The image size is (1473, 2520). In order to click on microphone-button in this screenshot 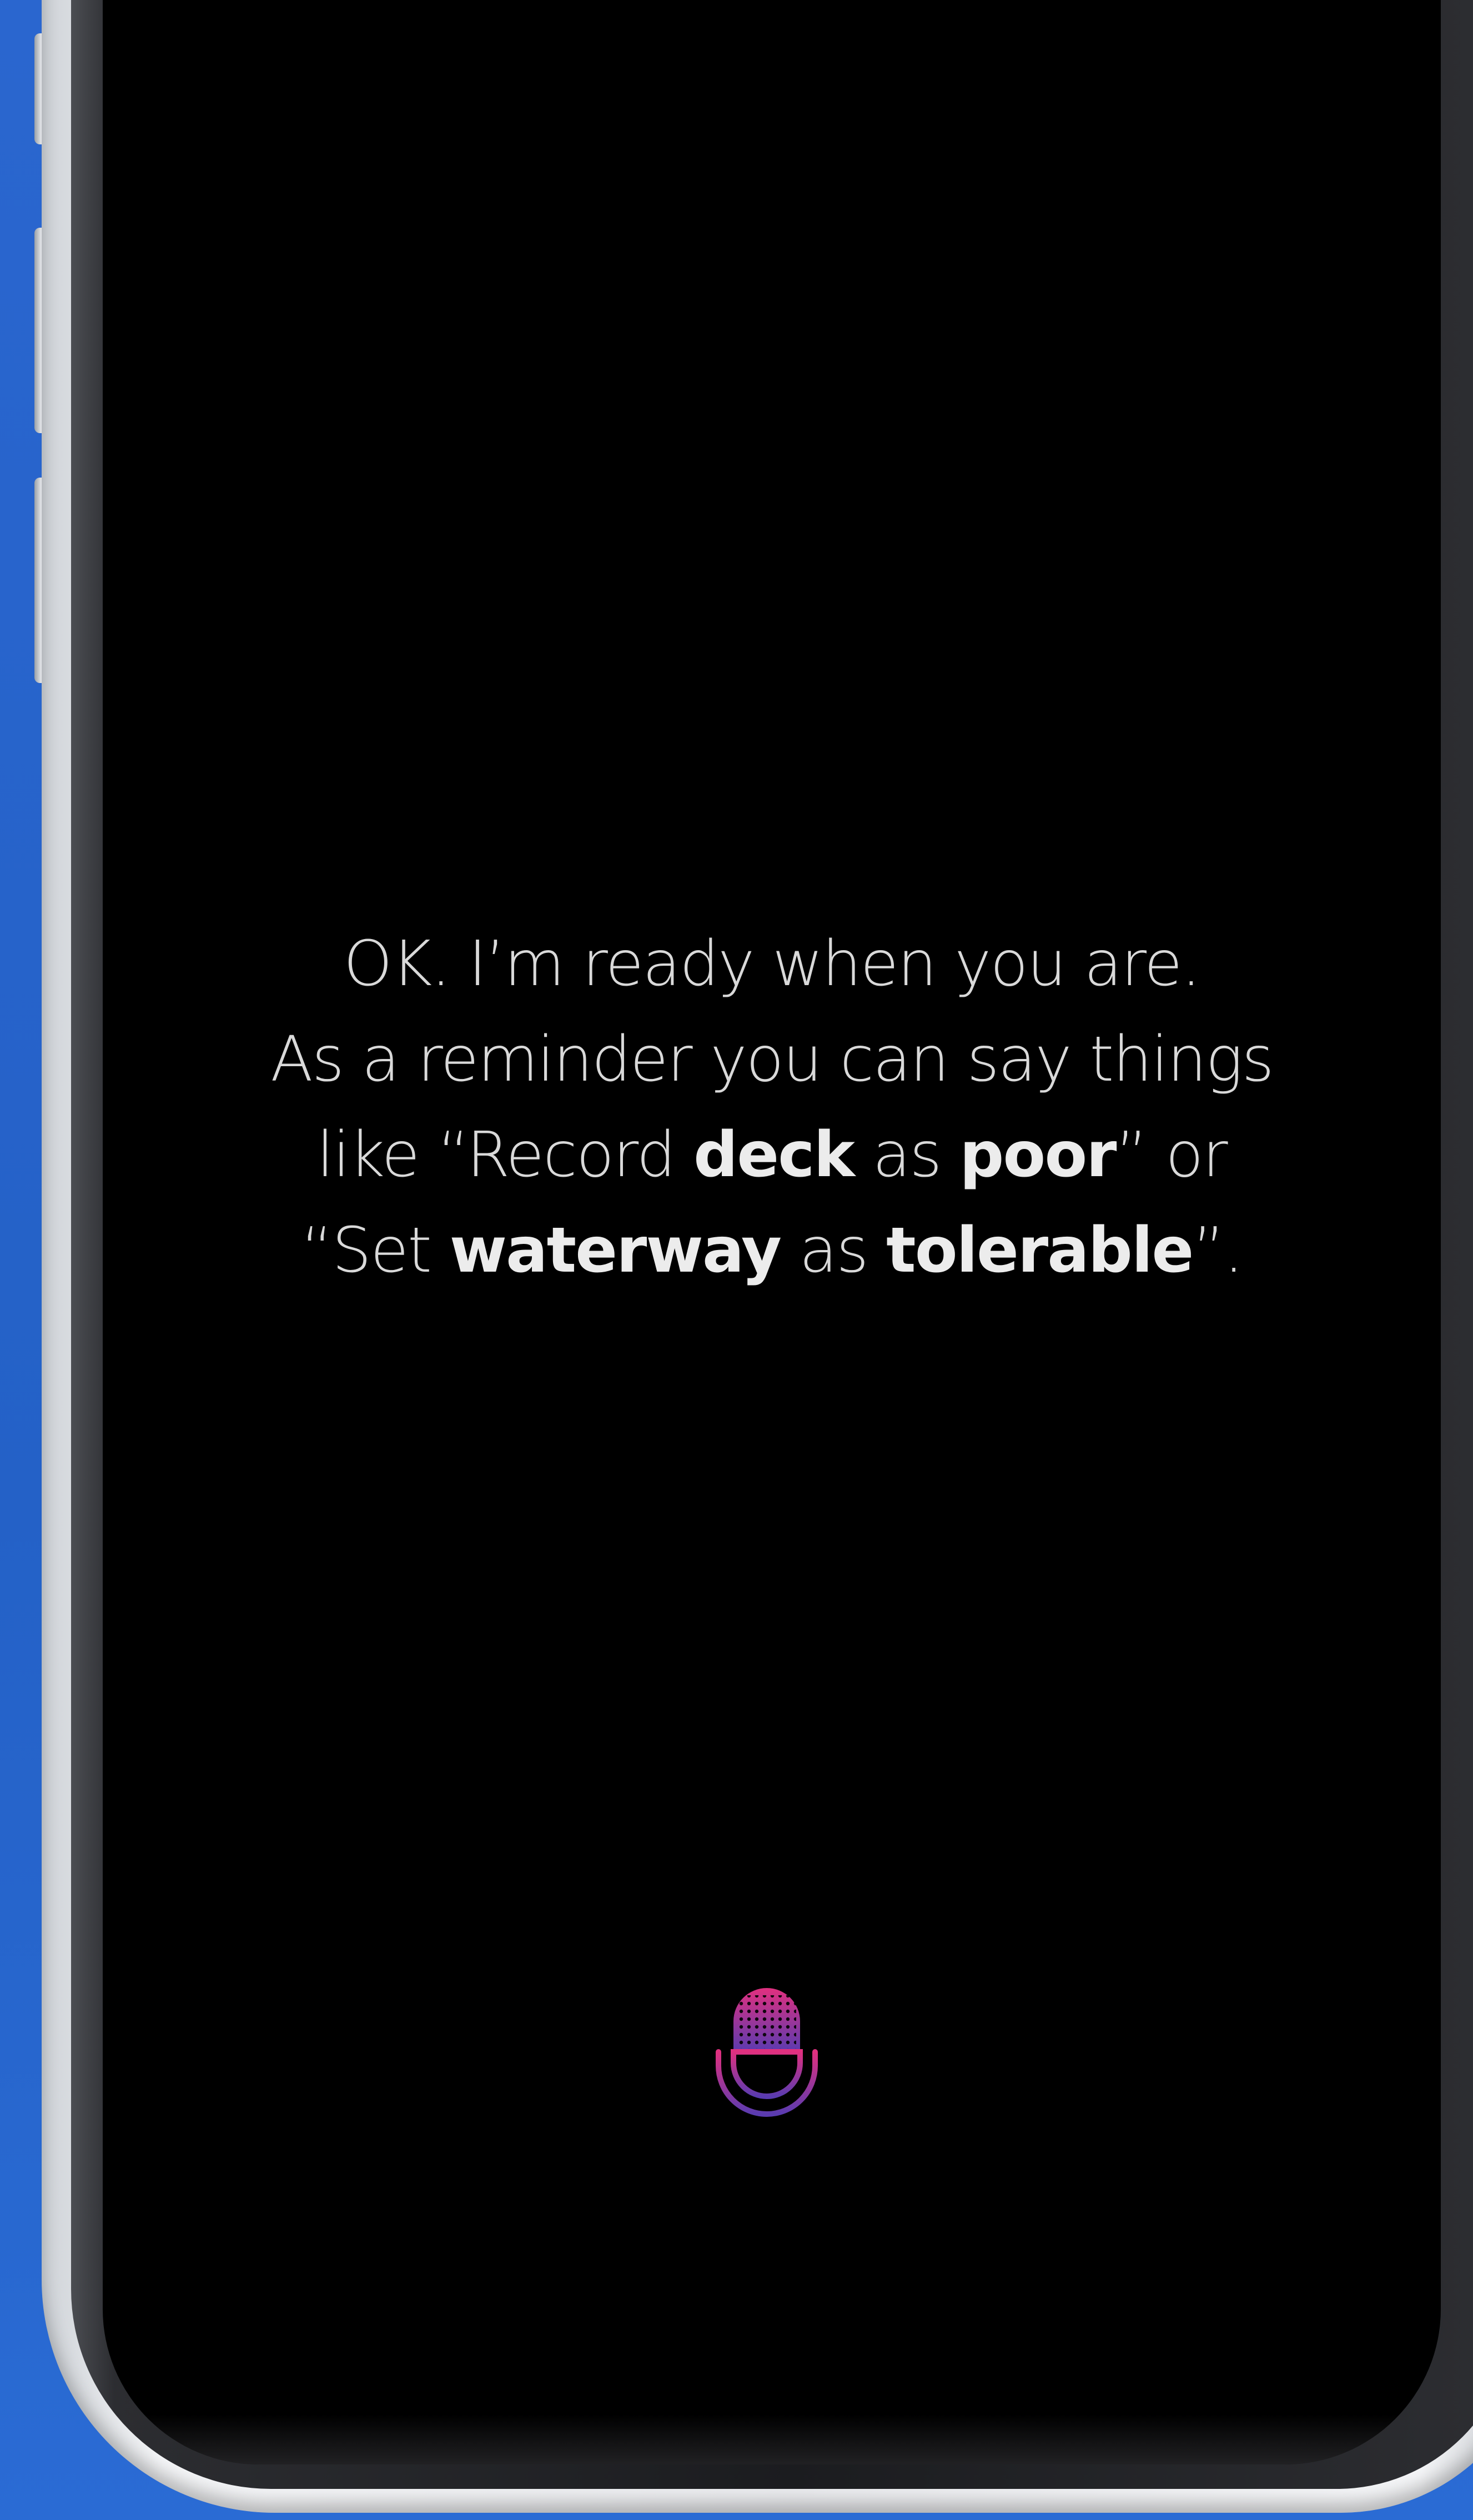, I will do `click(767, 2052)`.